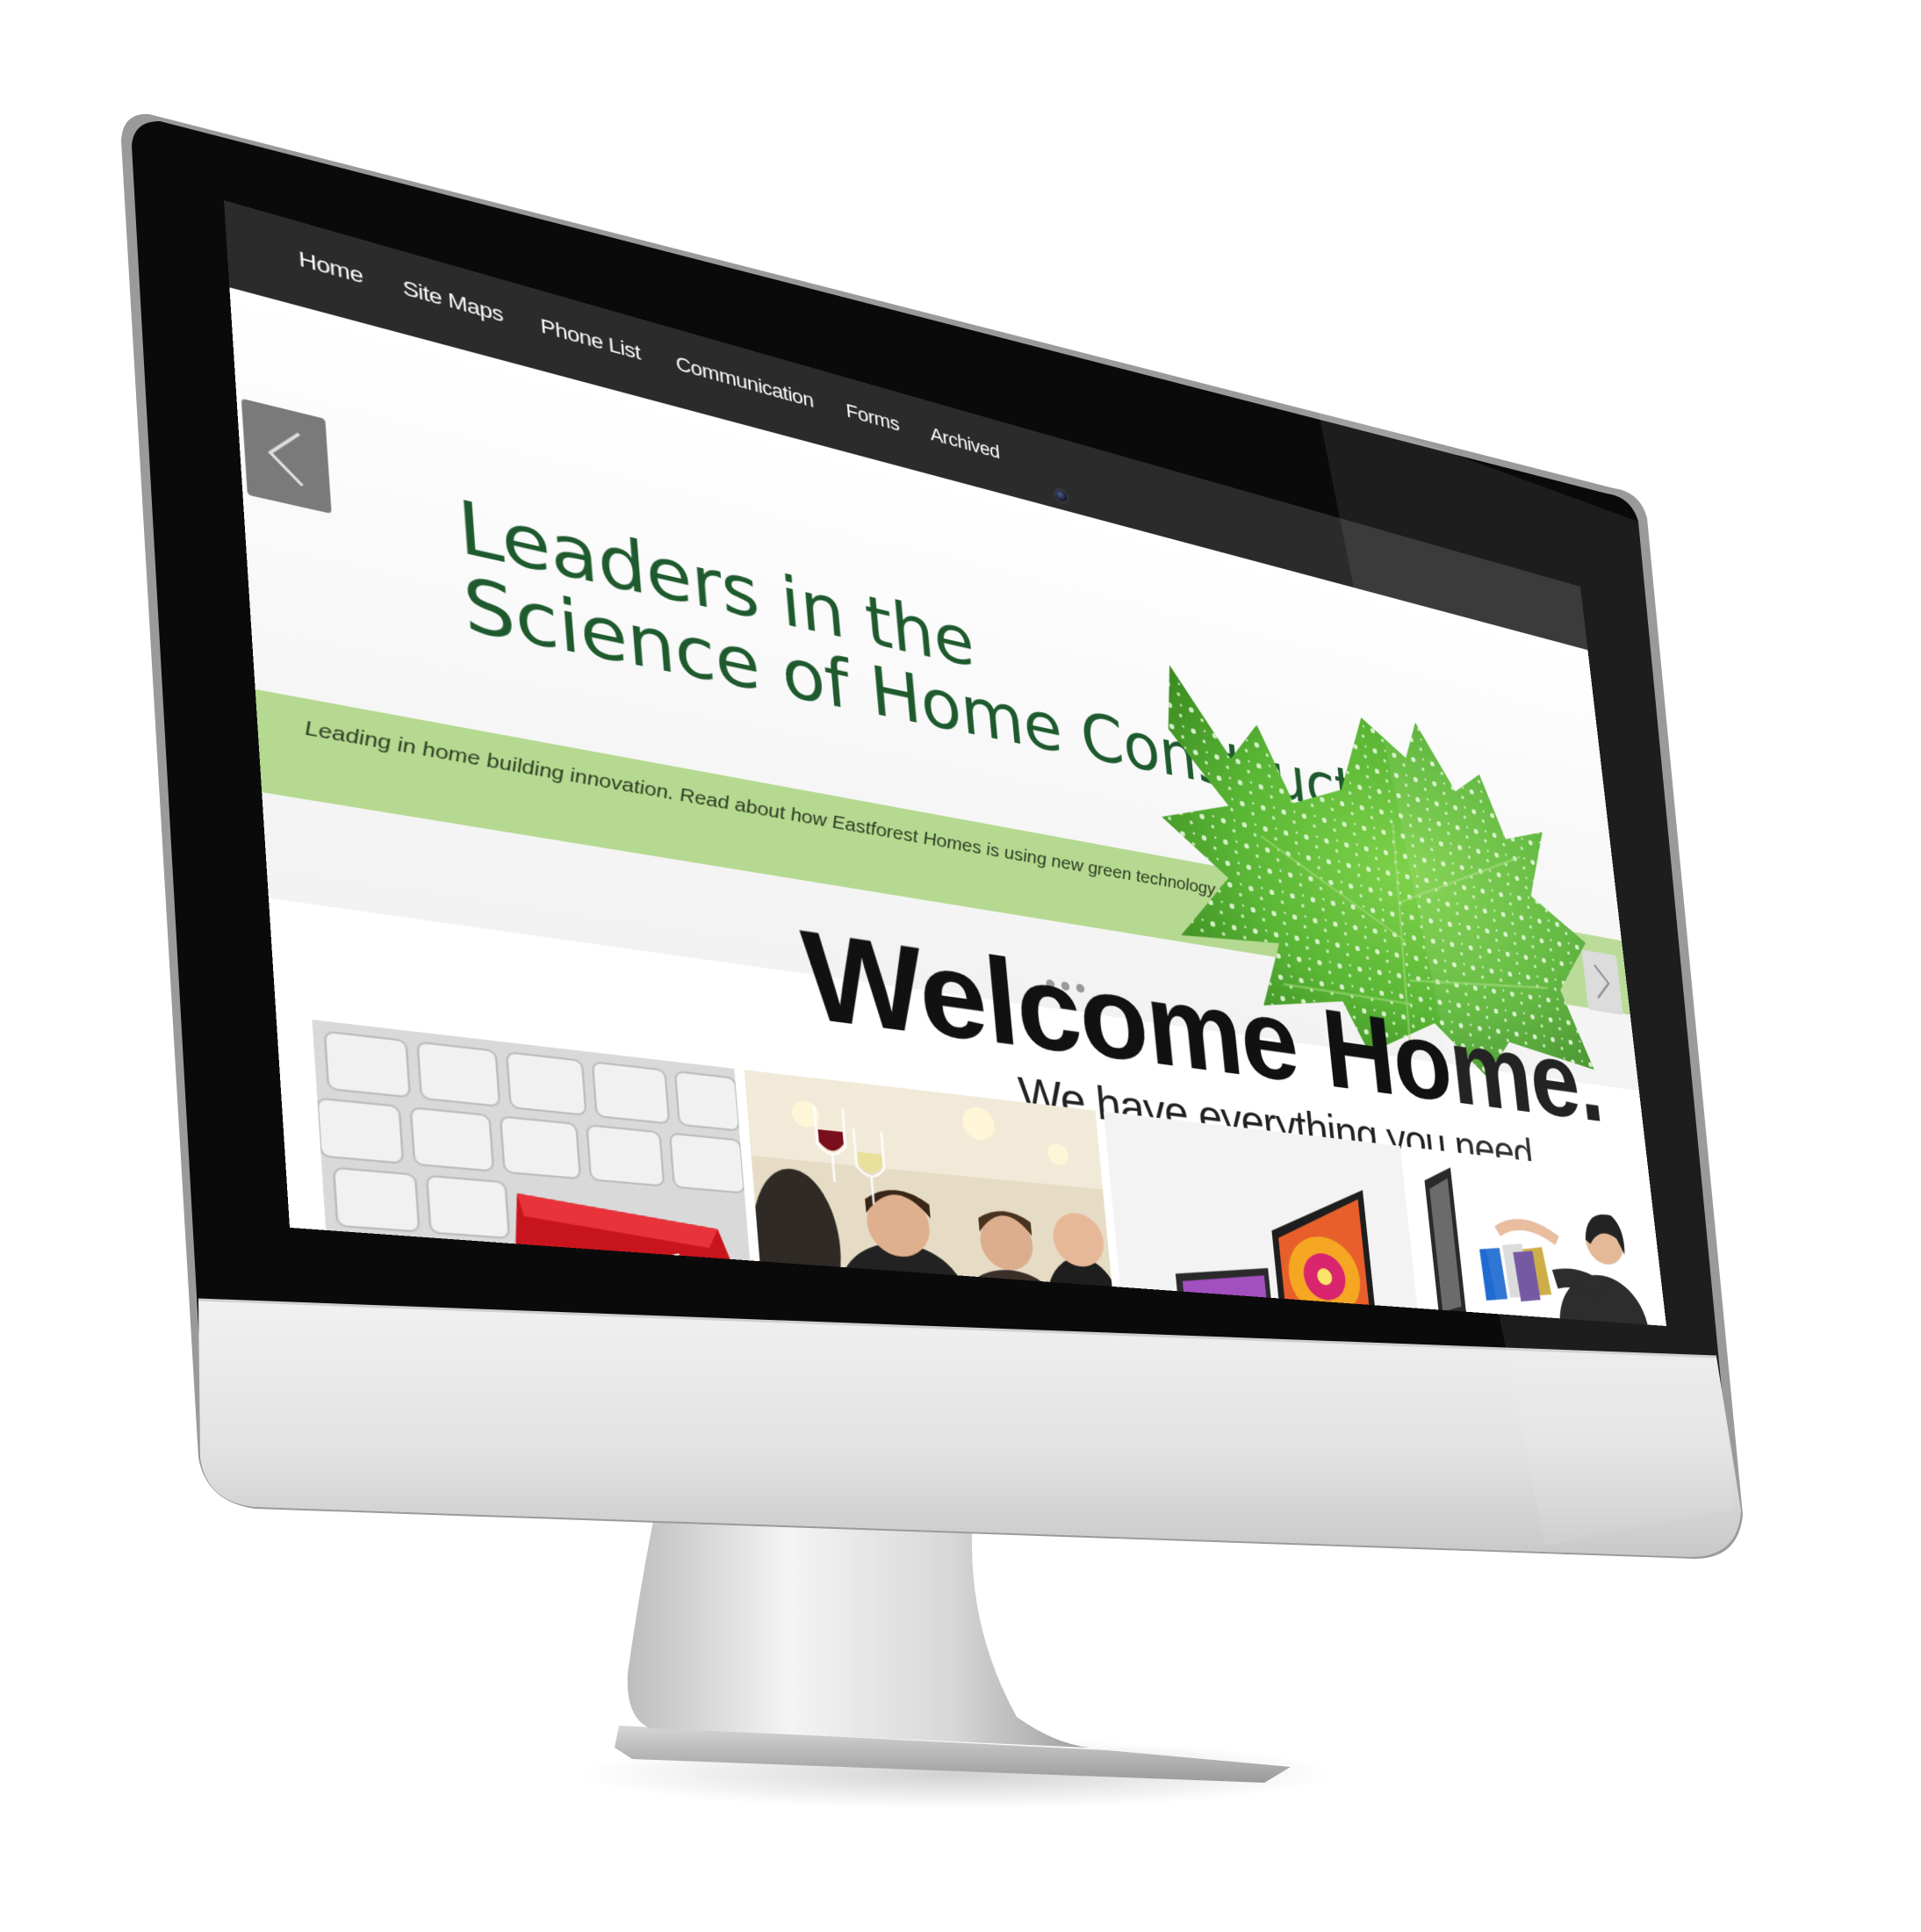 The image size is (1921, 1932). What do you see at coordinates (1537, 1237) in the screenshot?
I see `tile-online-shopping` at bounding box center [1537, 1237].